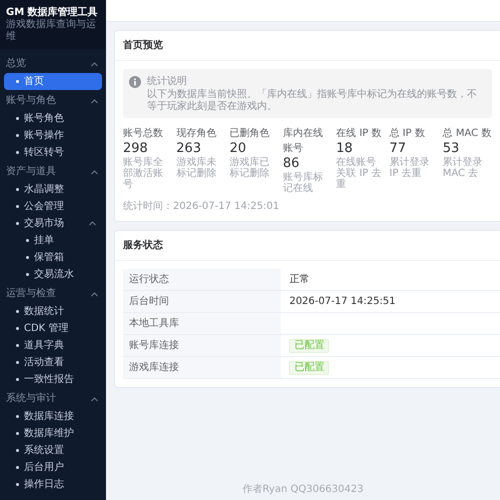 Image resolution: width=500 pixels, height=500 pixels. I want to click on nav-item: CDK 管理, so click(53, 328).